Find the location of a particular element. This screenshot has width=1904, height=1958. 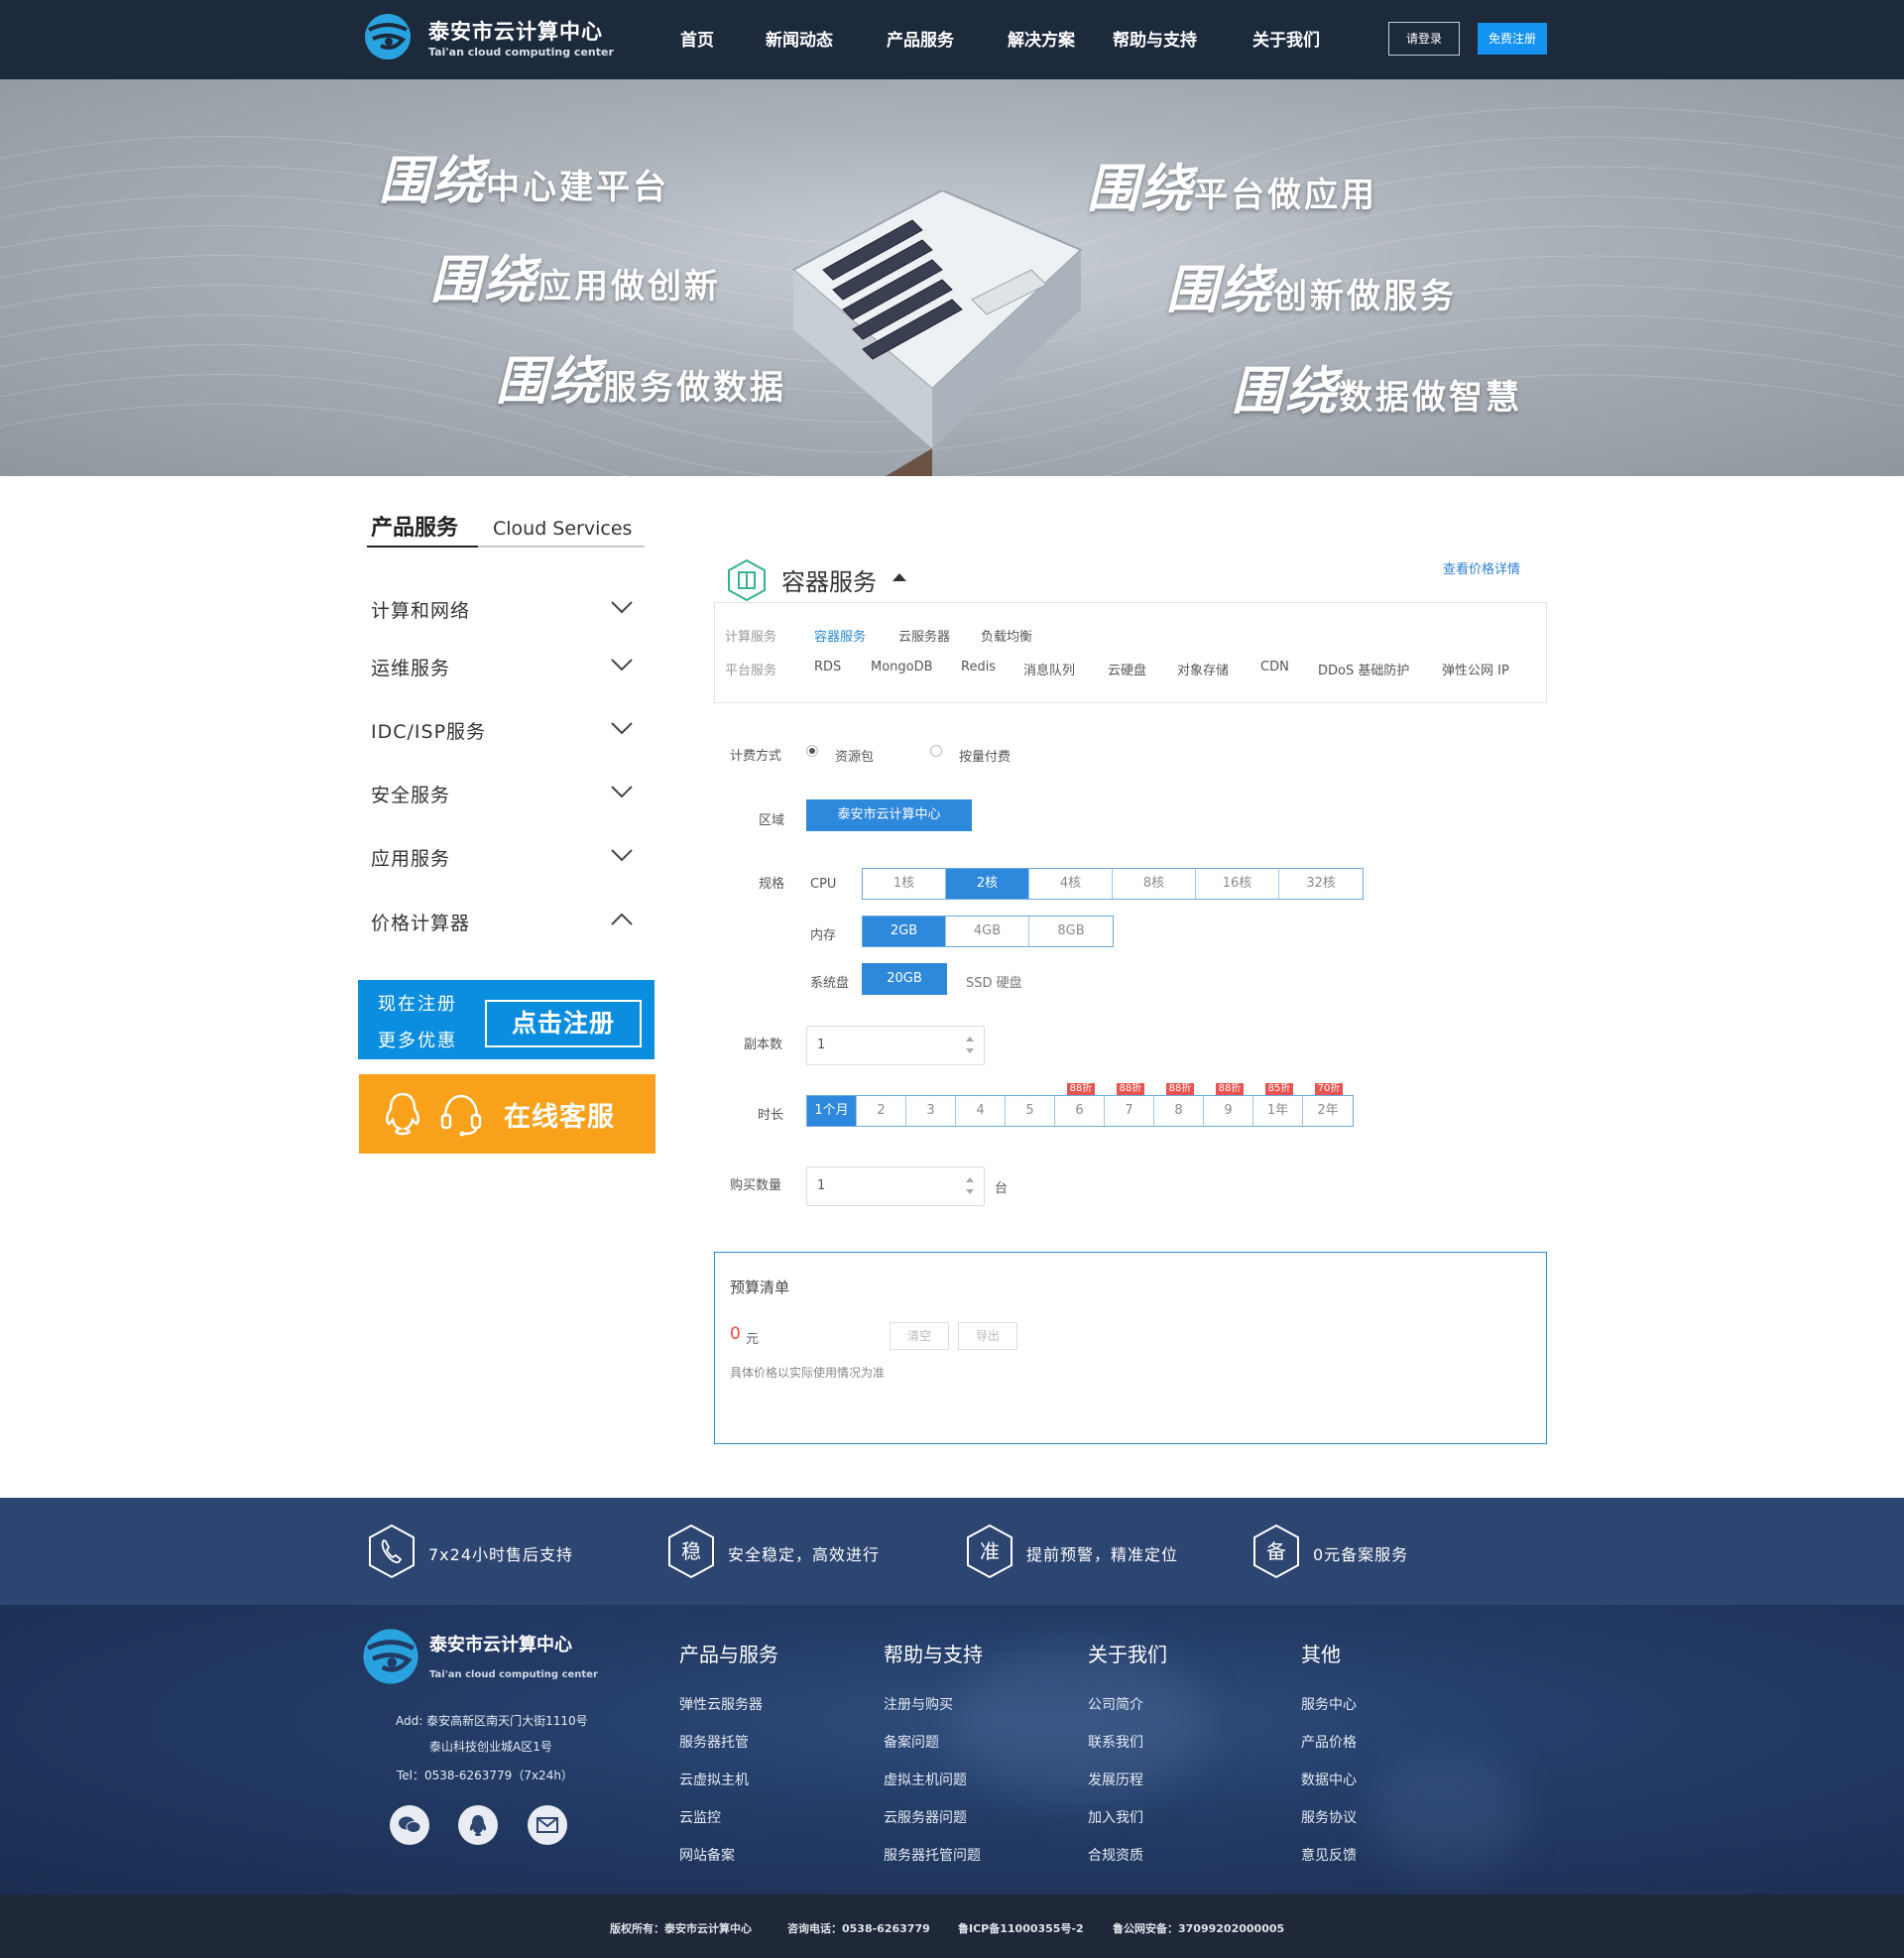

replicas-stepper: 1 is located at coordinates (895, 1046).